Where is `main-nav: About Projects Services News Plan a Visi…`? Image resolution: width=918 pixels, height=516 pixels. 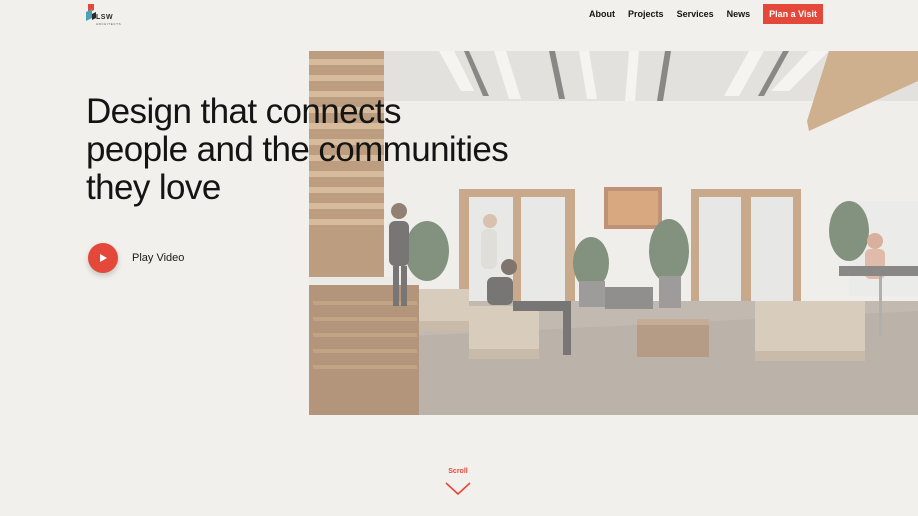
main-nav: About Projects Services News Plan a Visi… is located at coordinates (706, 14).